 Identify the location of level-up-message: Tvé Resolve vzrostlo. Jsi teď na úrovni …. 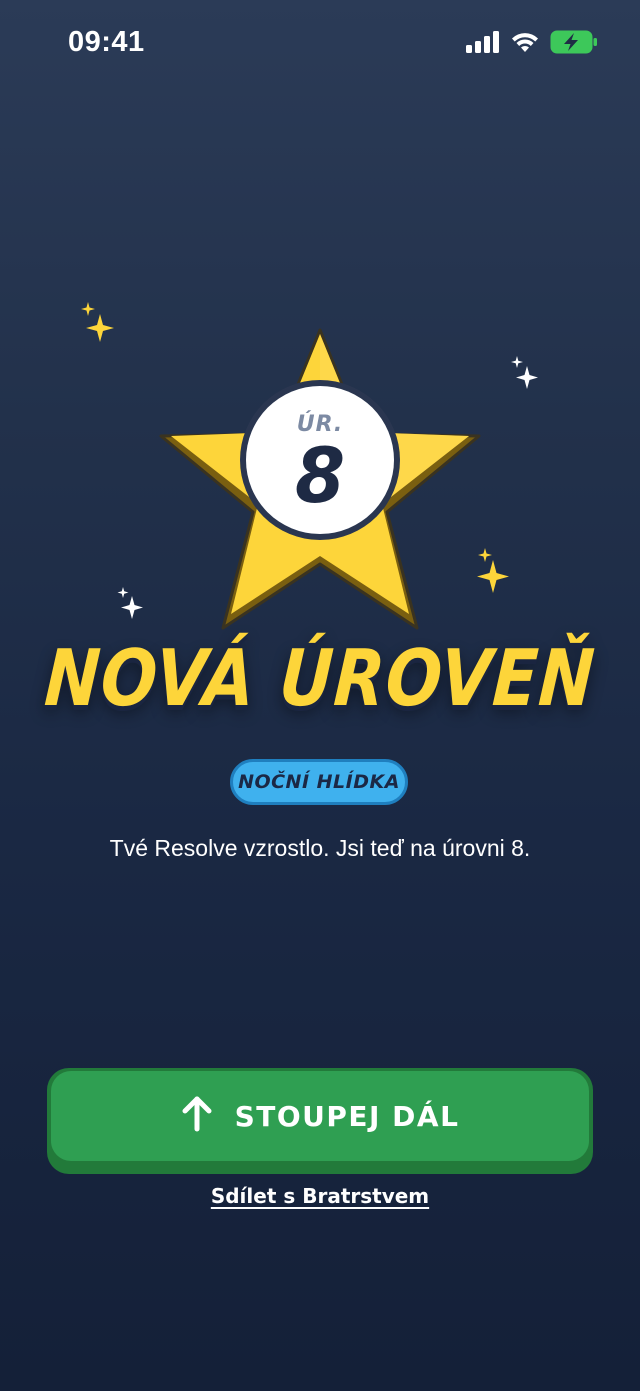
(320, 848).